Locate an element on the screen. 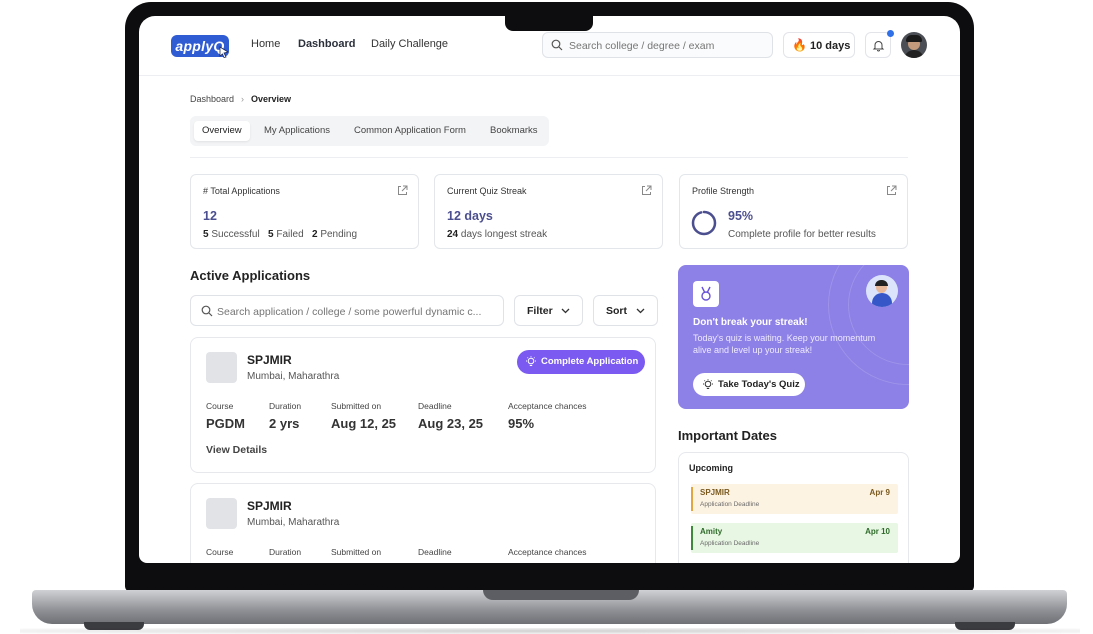  user-avatar is located at coordinates (914, 45).